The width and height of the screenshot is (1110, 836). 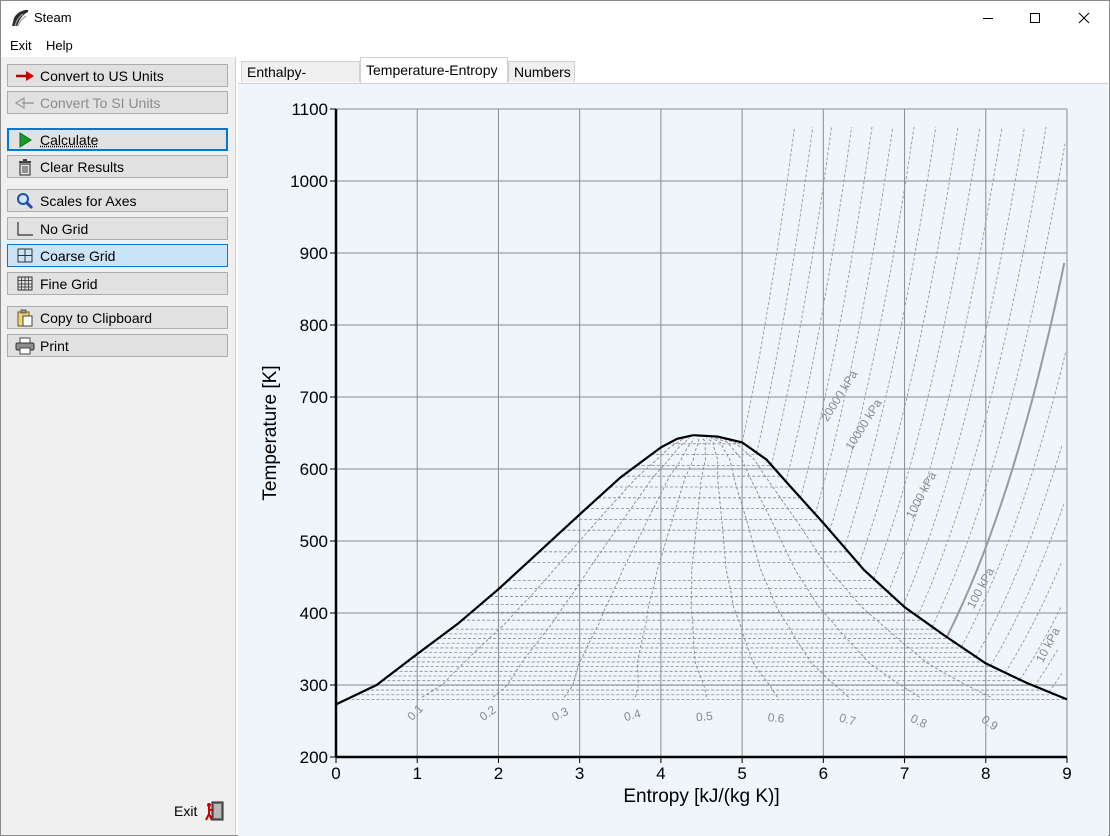 I want to click on x-tick-label: 0, so click(x=335, y=773).